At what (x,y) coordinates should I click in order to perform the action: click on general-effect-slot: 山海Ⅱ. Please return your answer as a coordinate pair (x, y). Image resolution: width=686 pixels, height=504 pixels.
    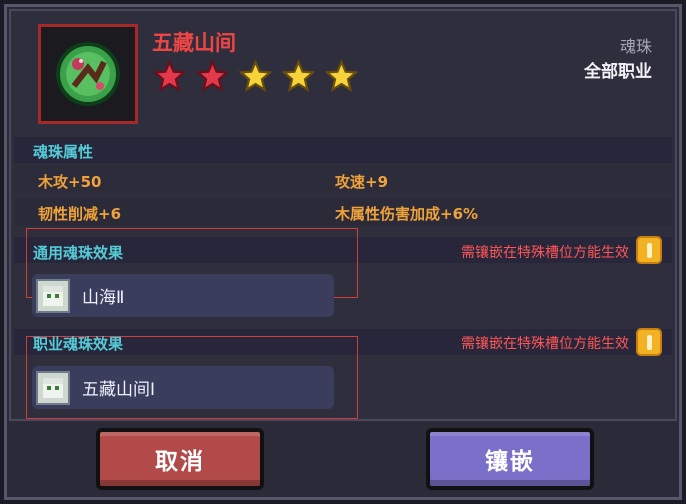
    Looking at the image, I should click on (183, 295).